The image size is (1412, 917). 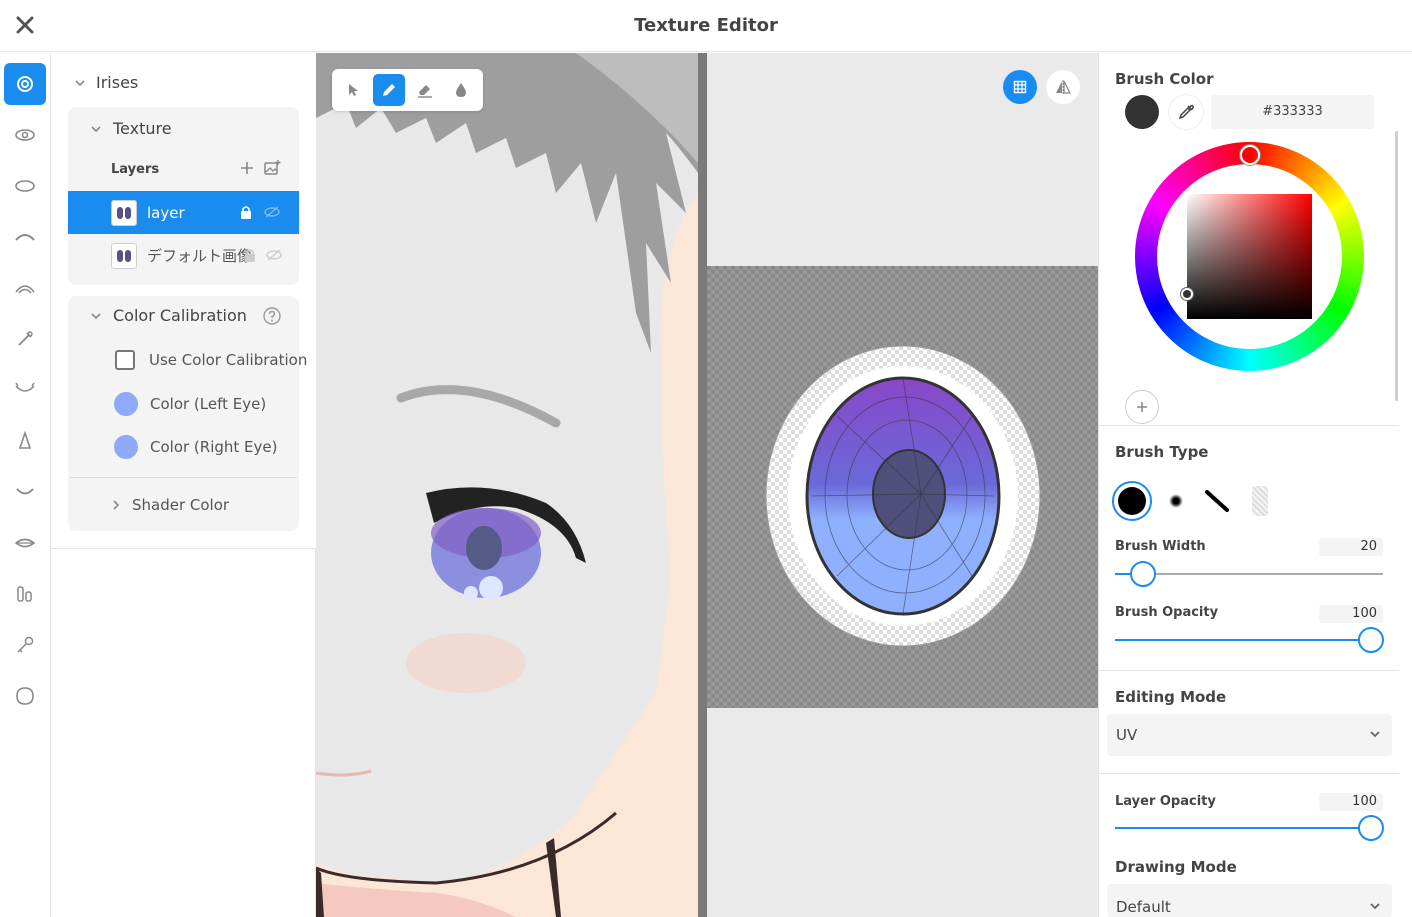 I want to click on fill-tool-icon, so click(x=461, y=90).